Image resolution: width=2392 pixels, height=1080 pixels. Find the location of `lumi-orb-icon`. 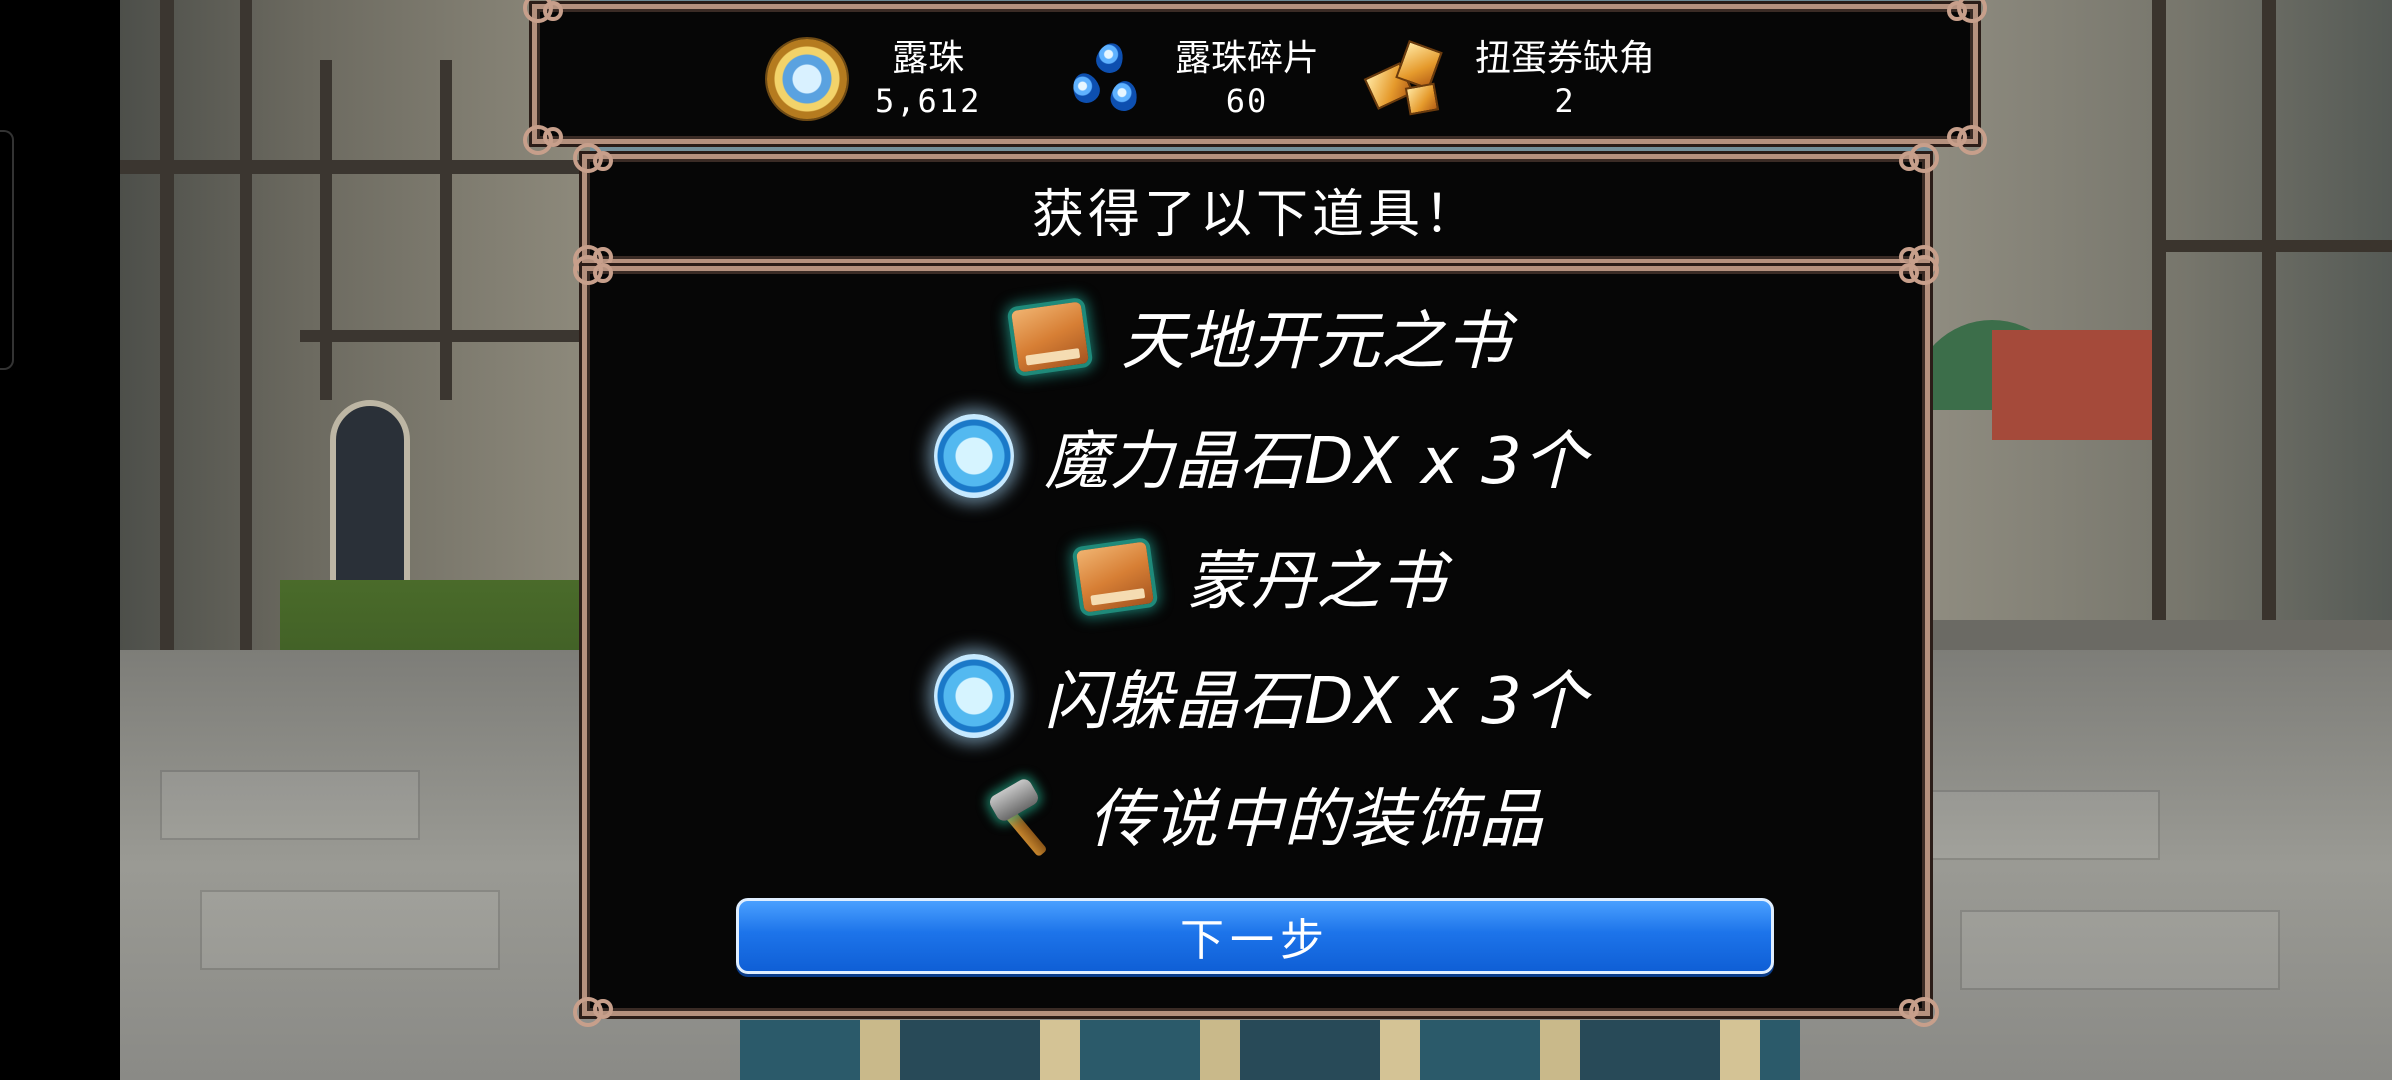

lumi-orb-icon is located at coordinates (807, 79).